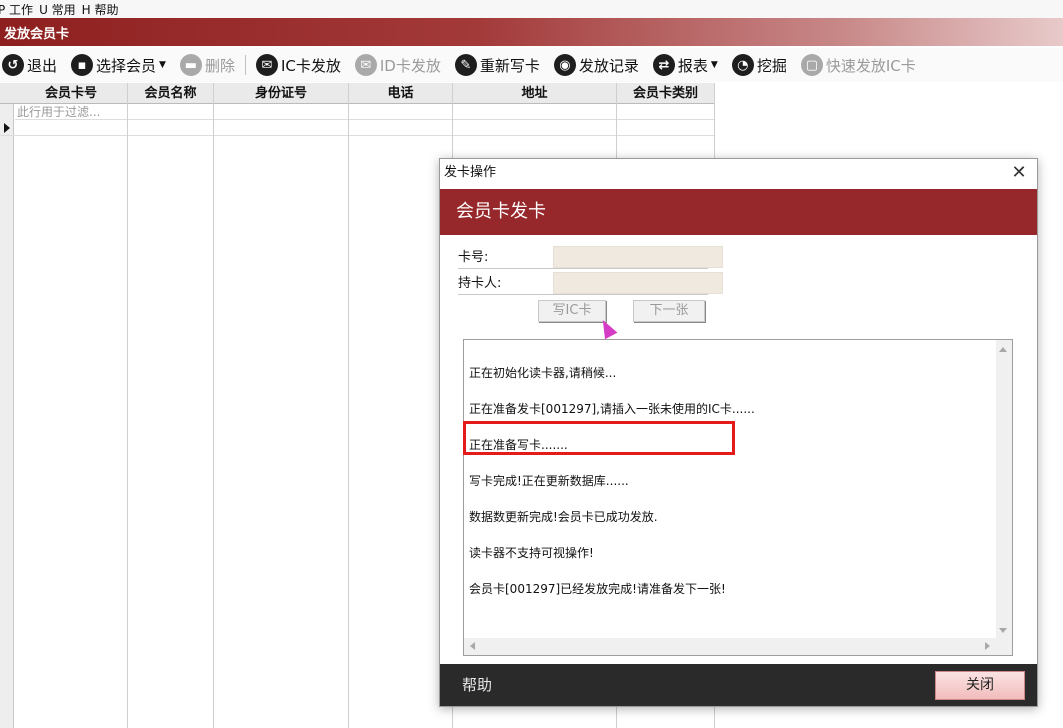 The image size is (1063, 728). Describe the element at coordinates (357, 128) in the screenshot. I see `table-row` at that location.